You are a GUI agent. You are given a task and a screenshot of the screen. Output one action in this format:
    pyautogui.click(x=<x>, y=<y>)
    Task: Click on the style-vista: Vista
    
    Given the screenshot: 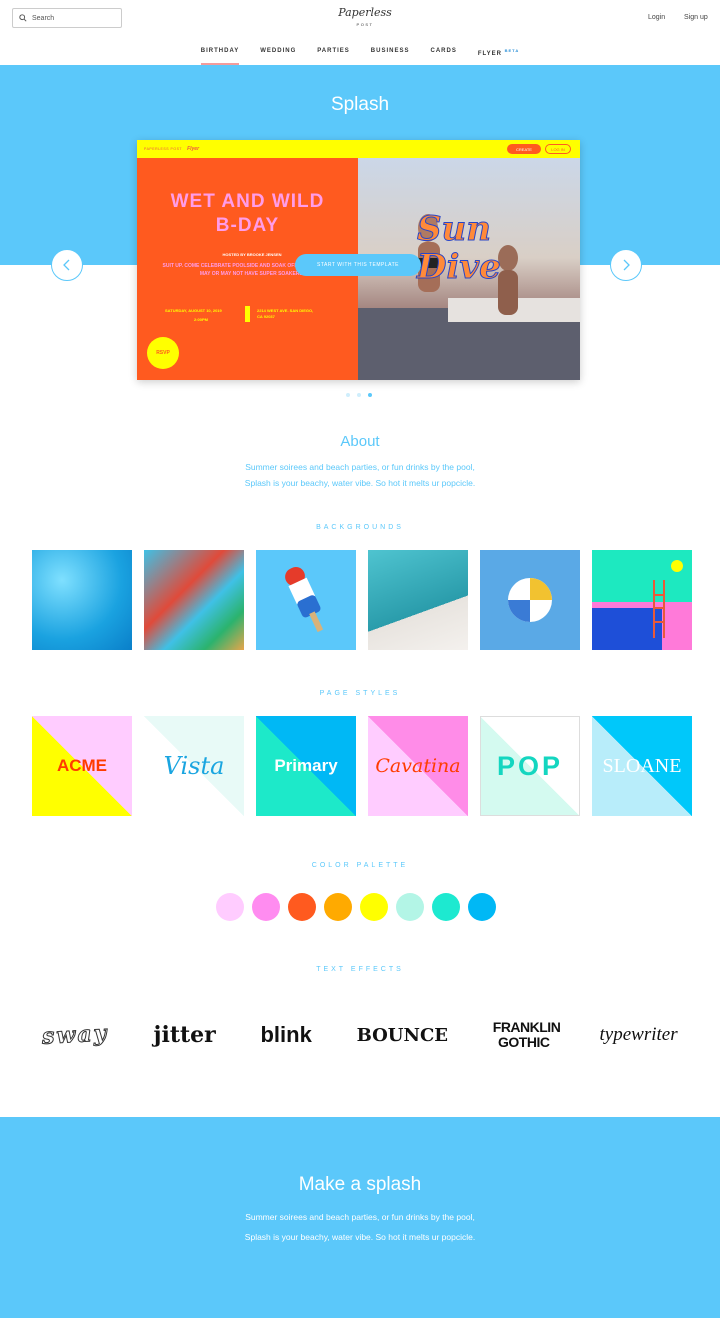 What is the action you would take?
    pyautogui.click(x=194, y=766)
    